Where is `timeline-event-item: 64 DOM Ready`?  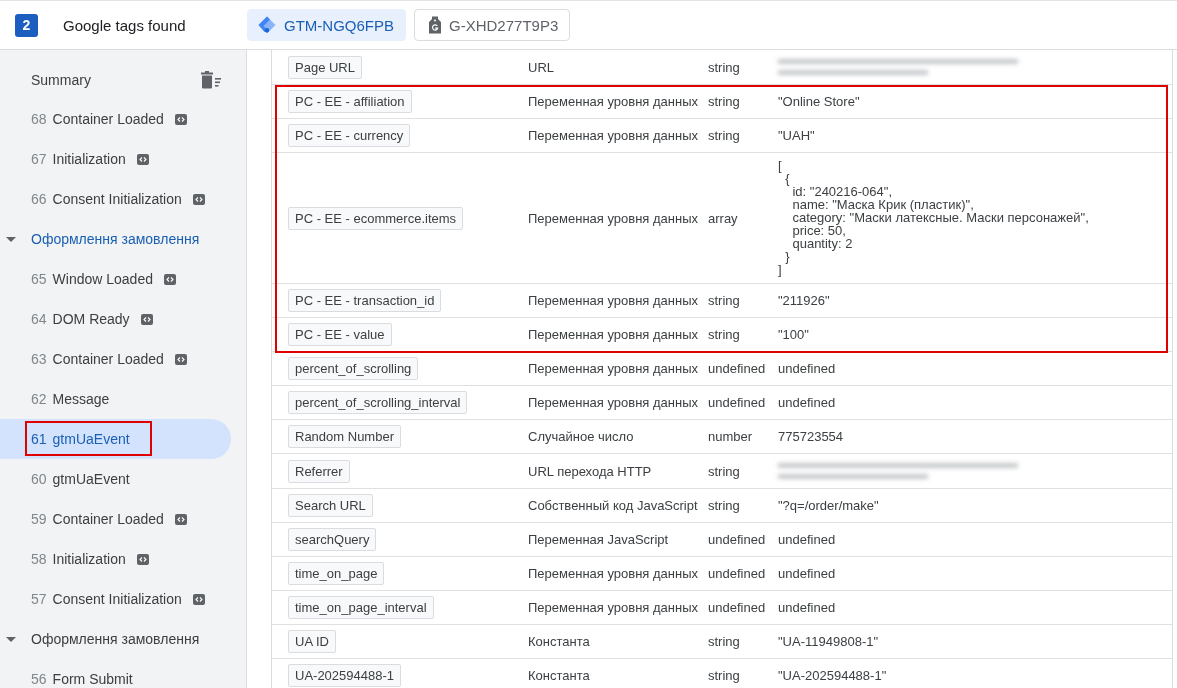
timeline-event-item: 64 DOM Ready is located at coordinates (115, 319).